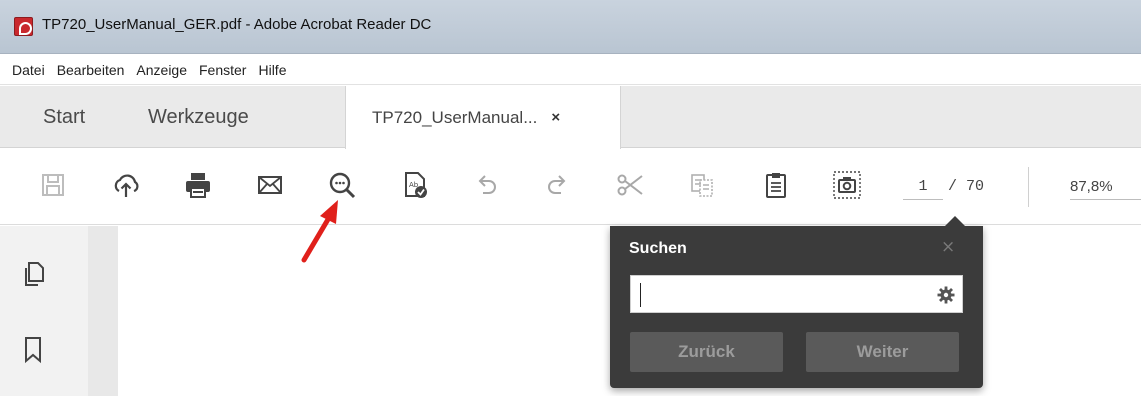 This screenshot has height=396, width=1141. What do you see at coordinates (630, 185) in the screenshot?
I see `cut-icon` at bounding box center [630, 185].